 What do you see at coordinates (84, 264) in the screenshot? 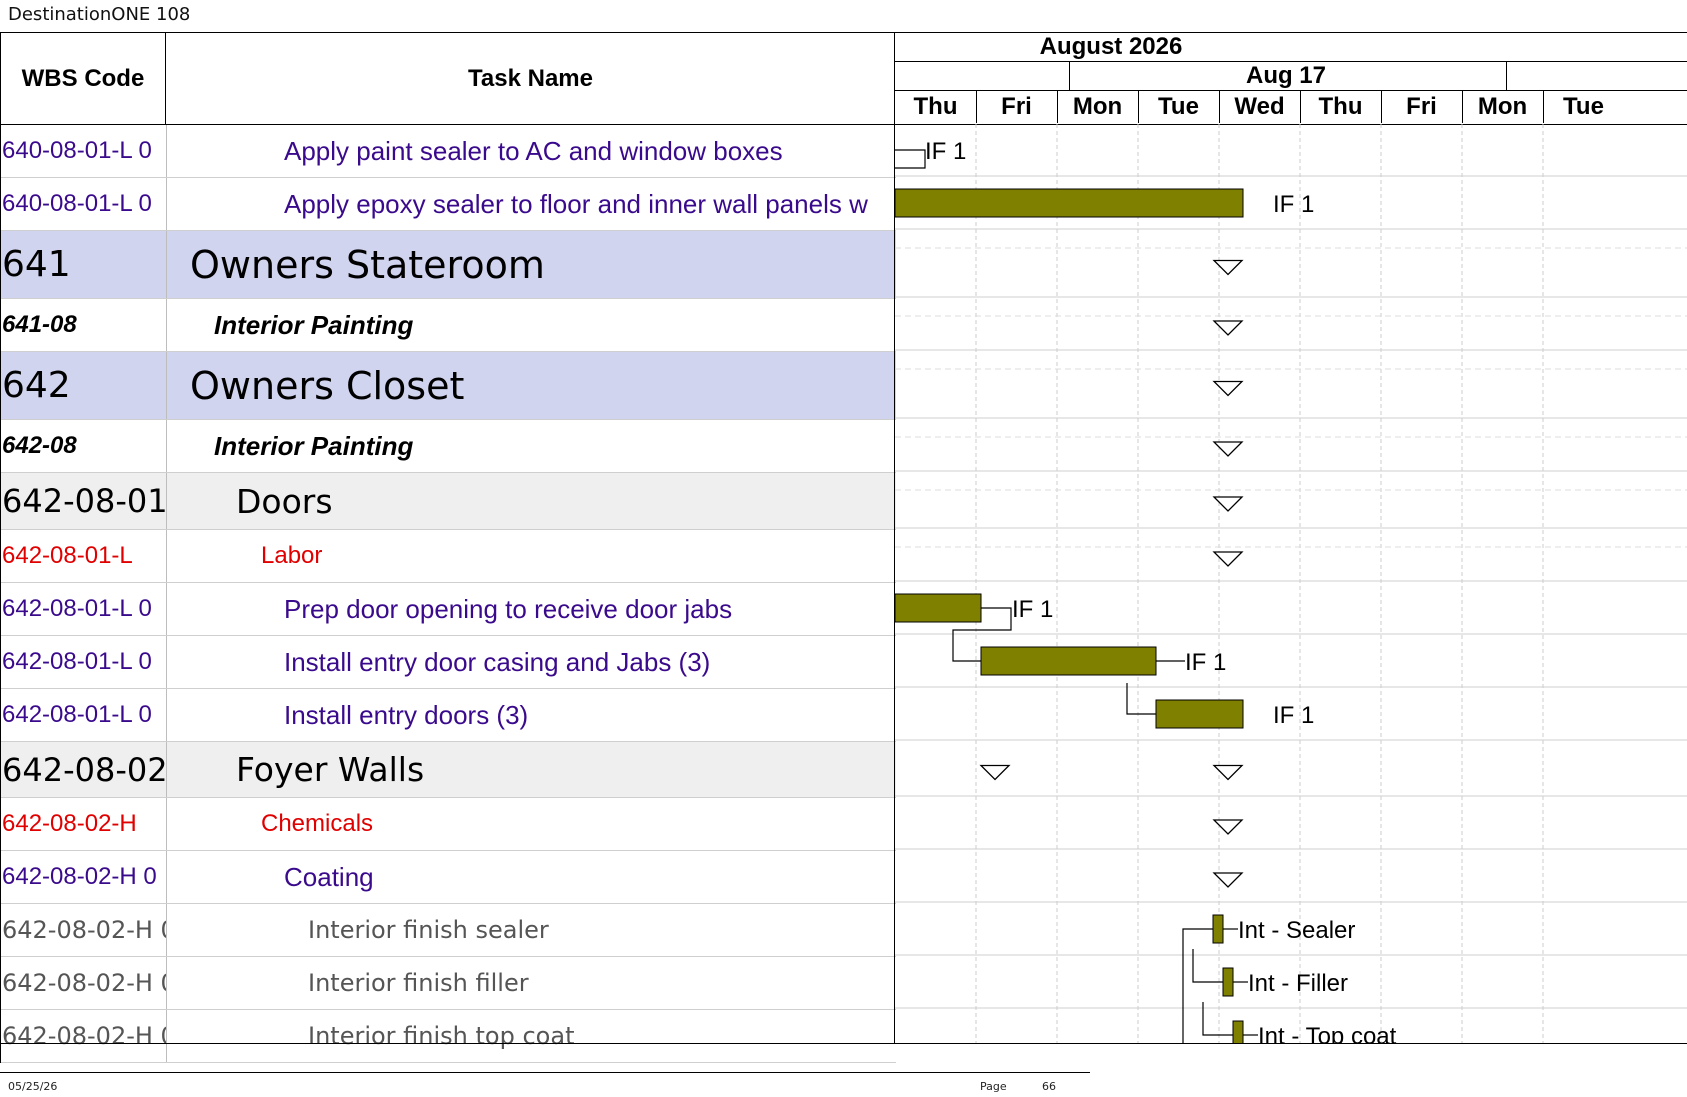
I see `wbs-code-cell: 641` at bounding box center [84, 264].